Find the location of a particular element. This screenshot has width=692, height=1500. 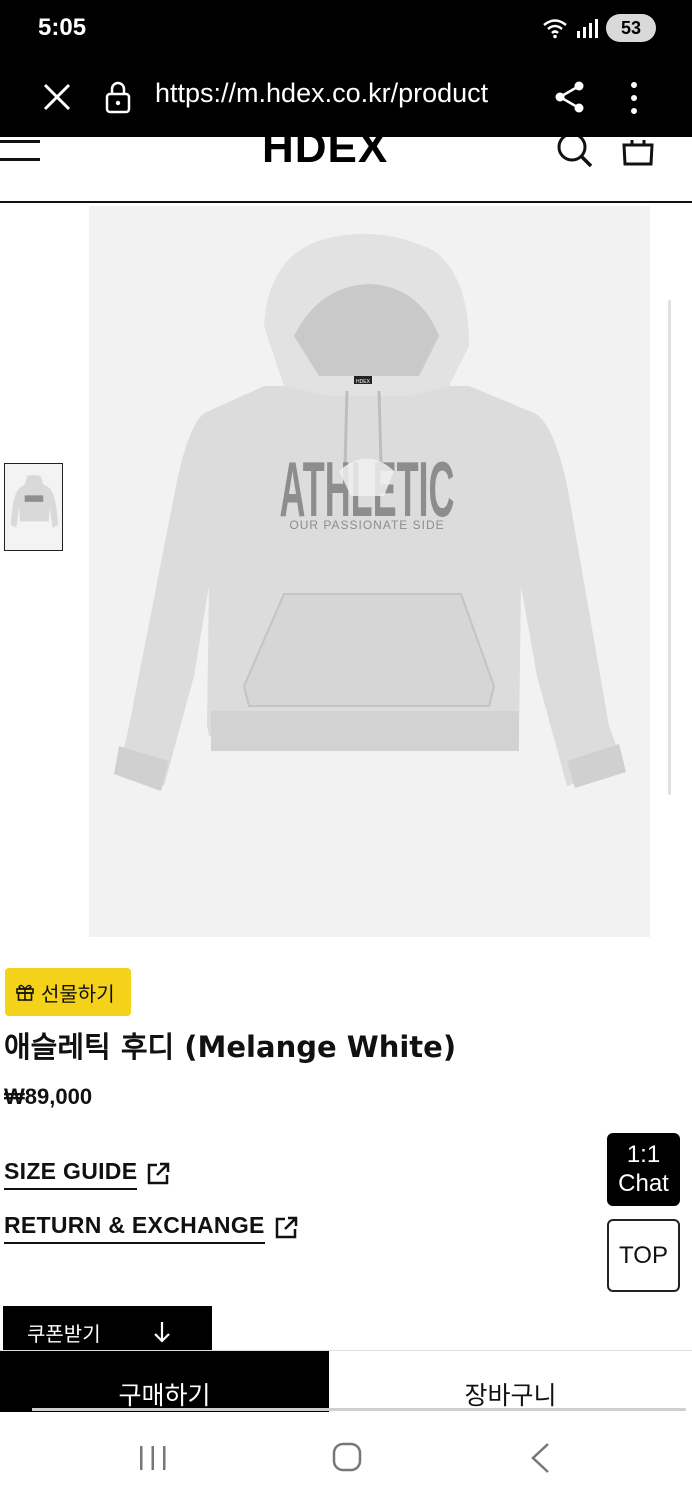

more-icon is located at coordinates (634, 98).